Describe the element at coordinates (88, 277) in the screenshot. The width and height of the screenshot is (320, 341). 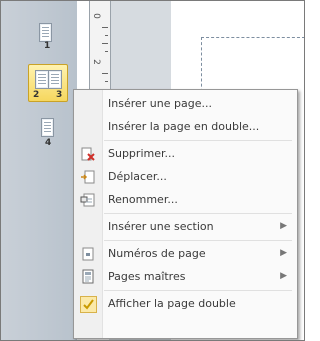
I see `master-pages-icon` at that location.